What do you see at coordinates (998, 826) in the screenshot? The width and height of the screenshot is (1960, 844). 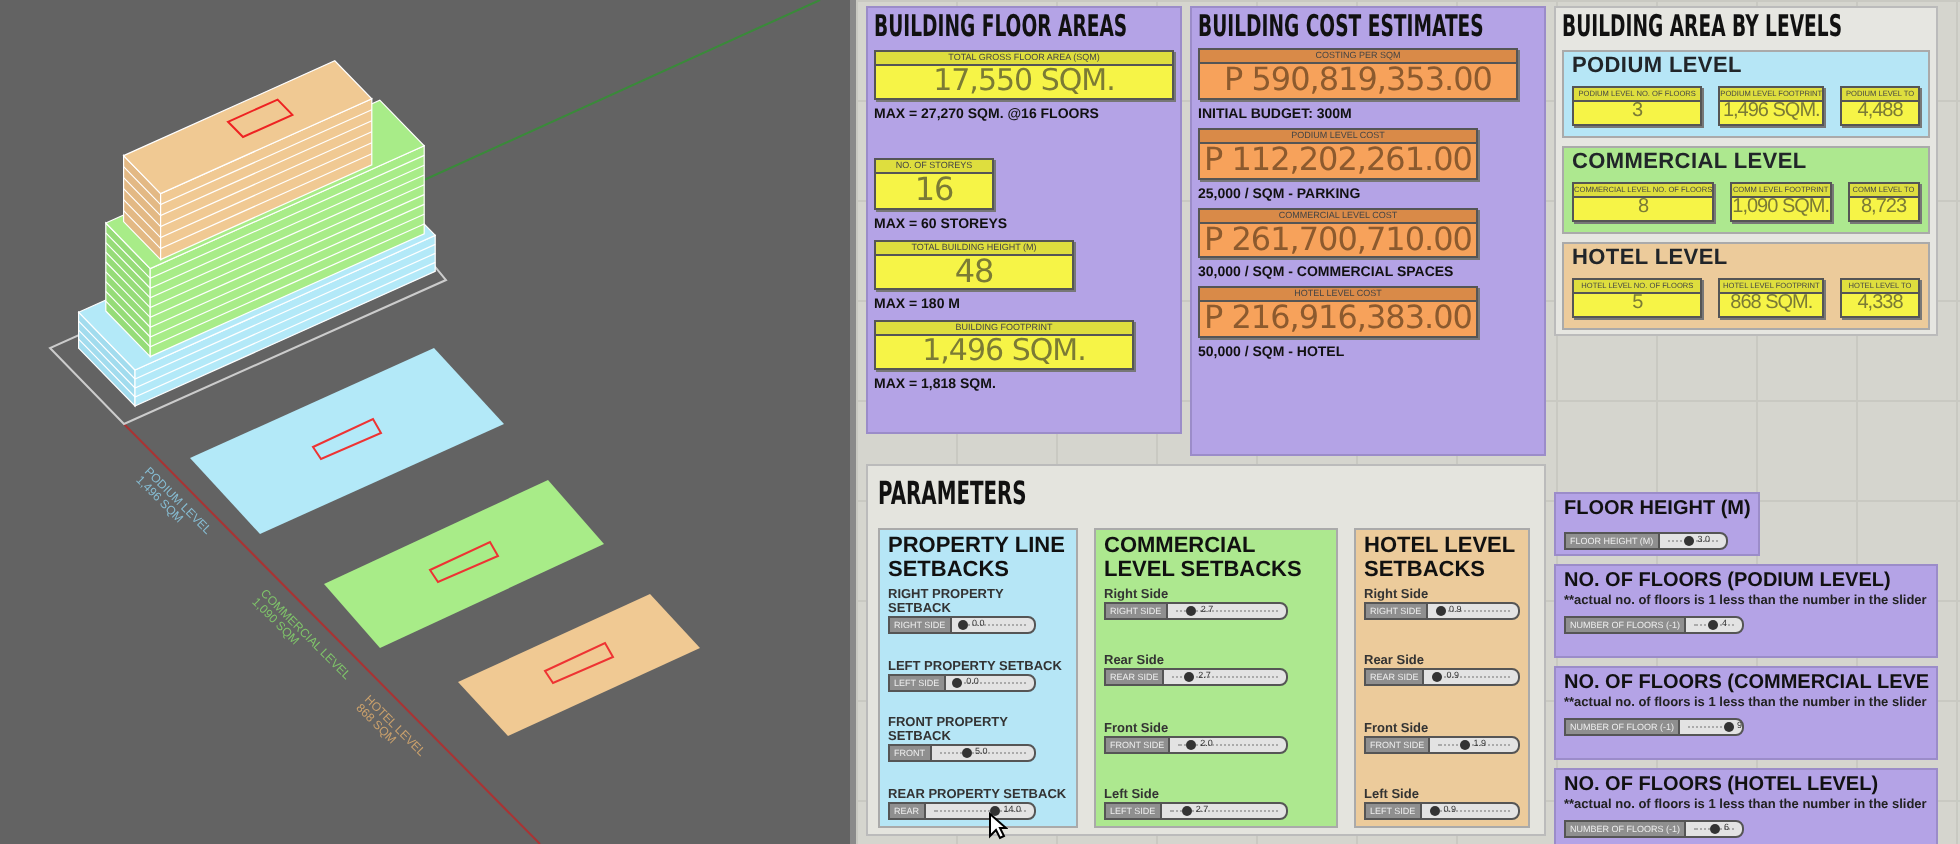 I see `mouse-cursor-icon` at bounding box center [998, 826].